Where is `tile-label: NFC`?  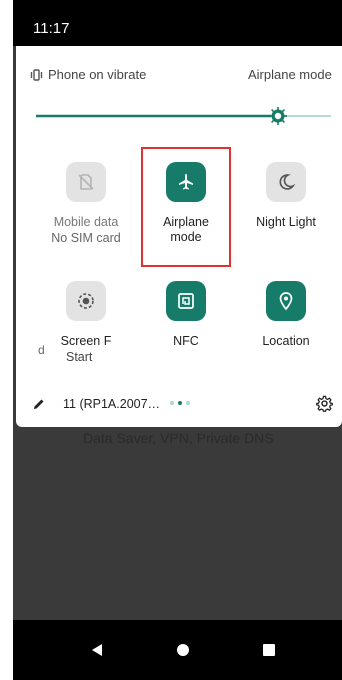 tile-label: NFC is located at coordinates (186, 341).